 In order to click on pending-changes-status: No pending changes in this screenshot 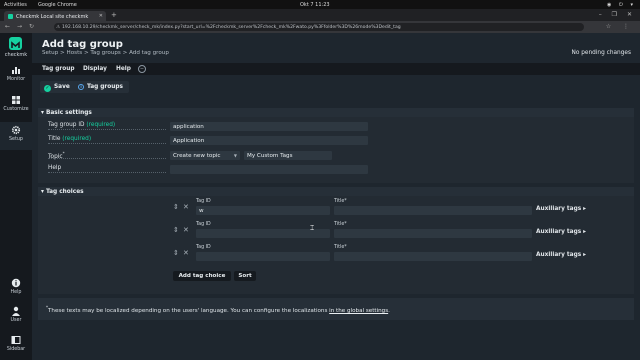, I will do `click(602, 53)`.